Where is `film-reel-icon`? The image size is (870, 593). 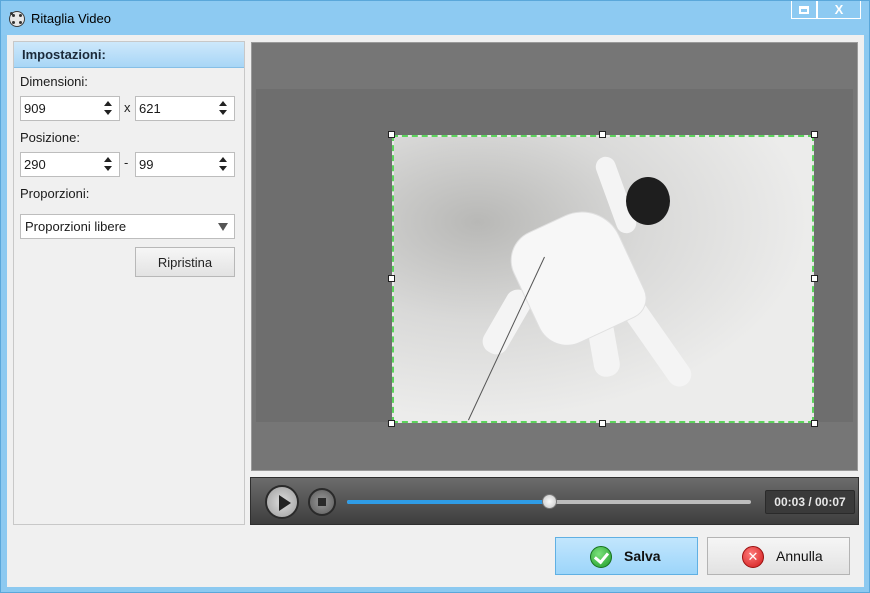
film-reel-icon is located at coordinates (17, 19).